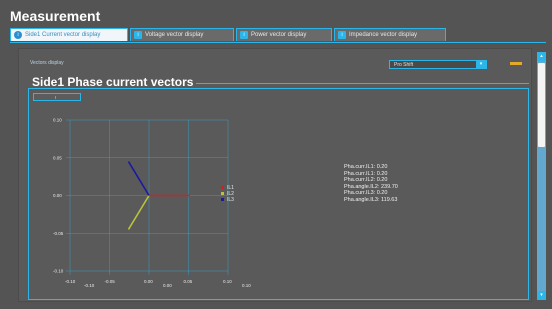 The height and width of the screenshot is (309, 552). What do you see at coordinates (57, 195) in the screenshot?
I see `y-tick-label: 0.00` at bounding box center [57, 195].